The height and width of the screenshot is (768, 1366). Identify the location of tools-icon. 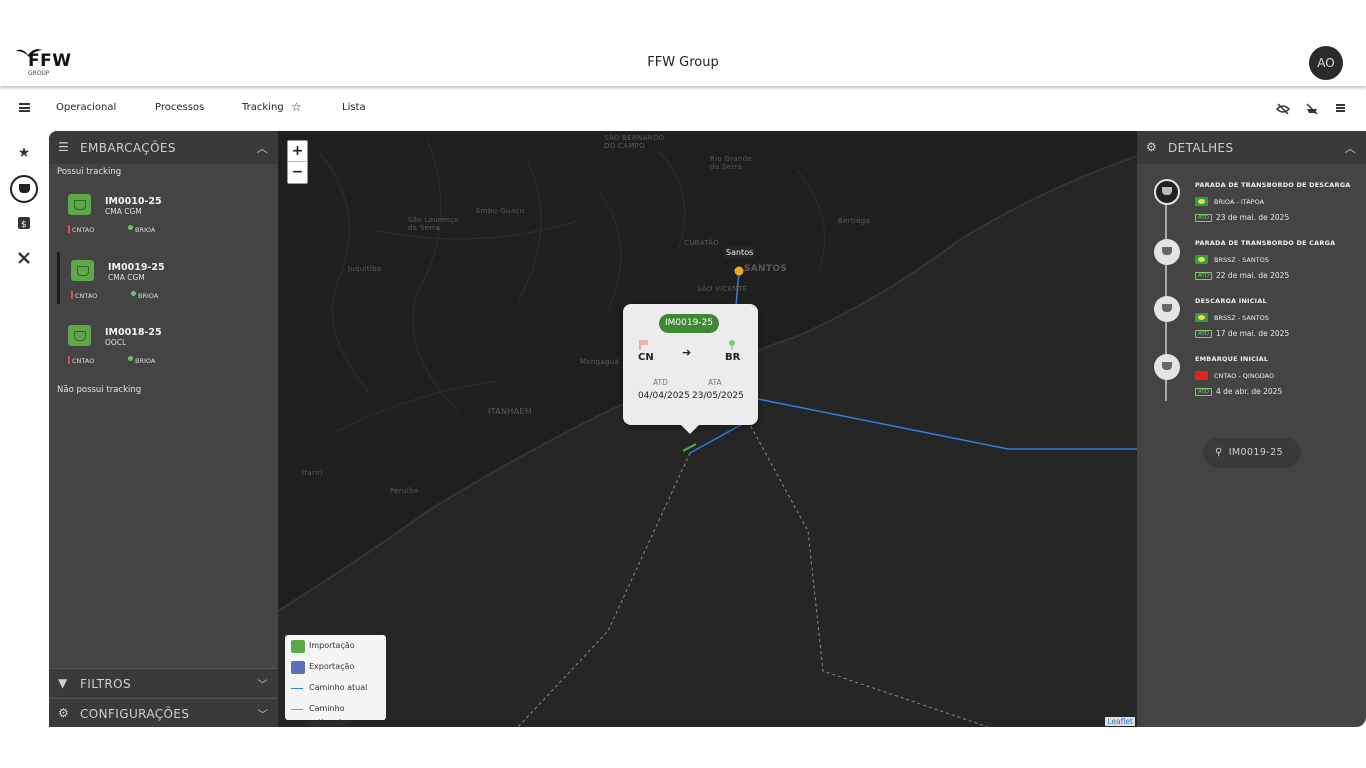
(24, 262).